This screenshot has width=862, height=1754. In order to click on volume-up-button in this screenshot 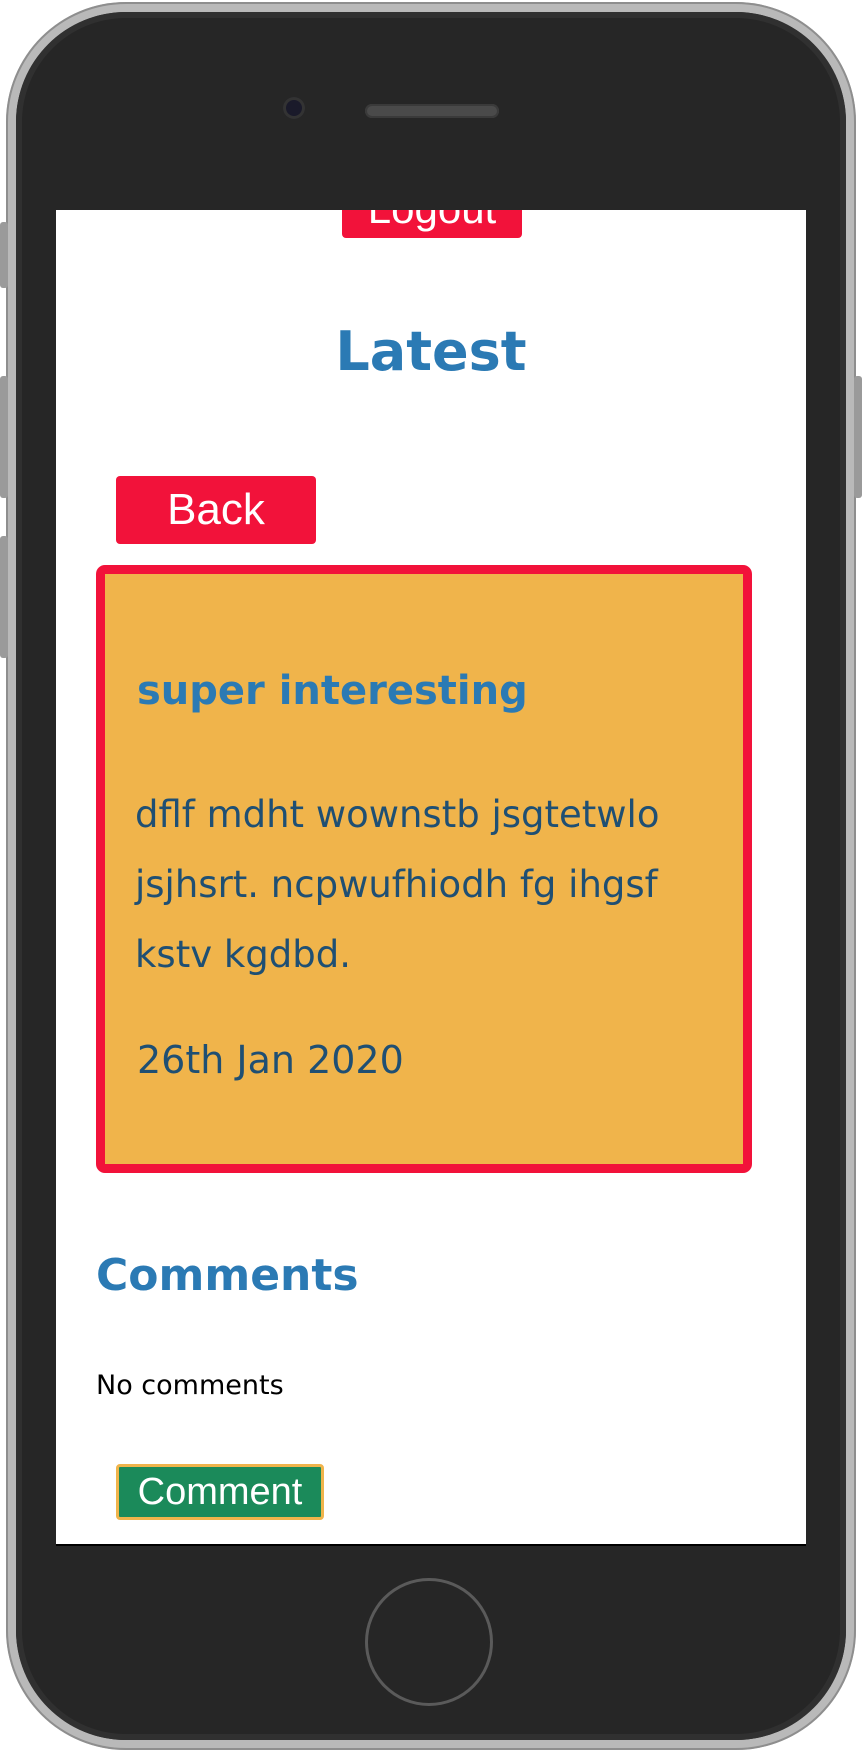, I will do `click(4, 437)`.